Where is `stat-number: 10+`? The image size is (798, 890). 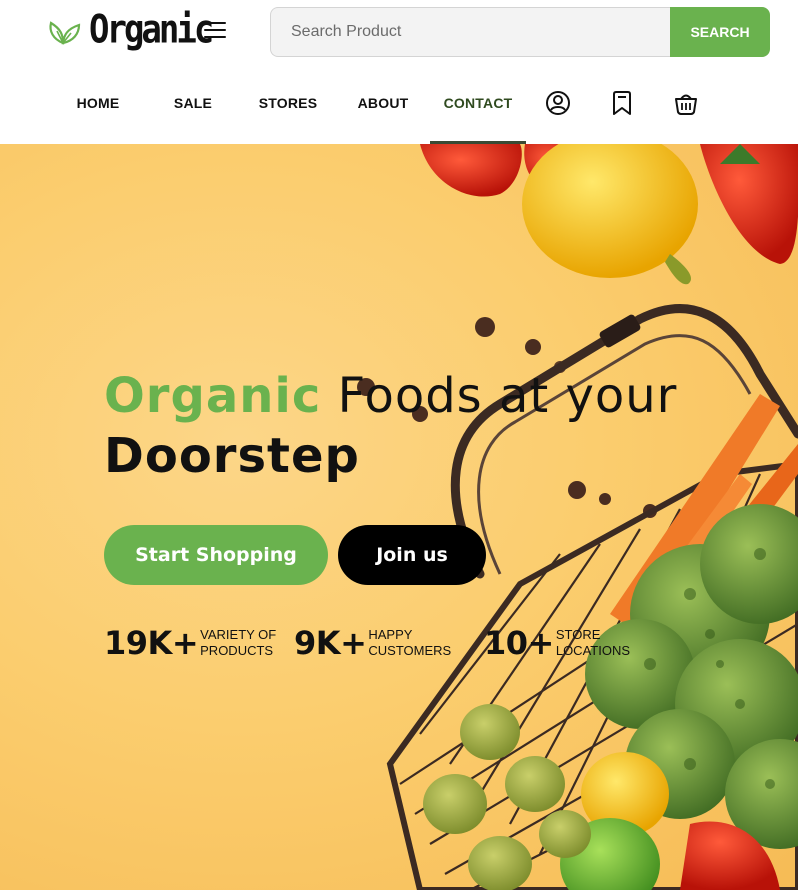
stat-number: 10+ is located at coordinates (519, 643).